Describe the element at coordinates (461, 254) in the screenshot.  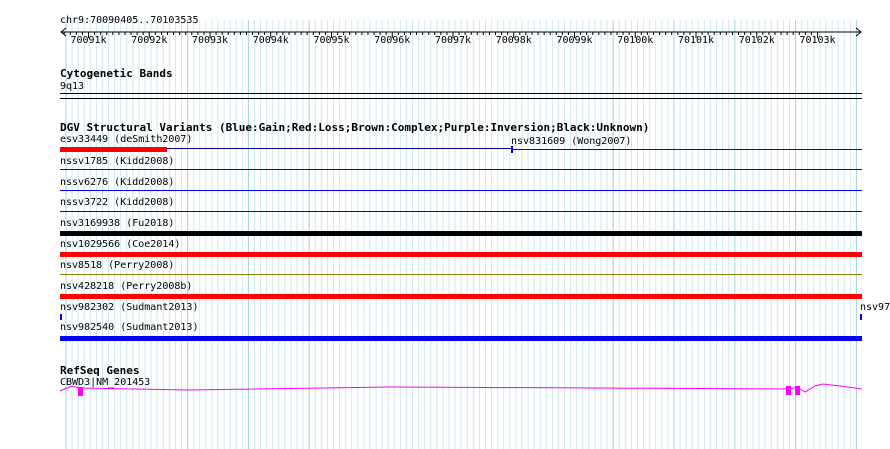
I see `dgv-feature-nsv1029566` at that location.